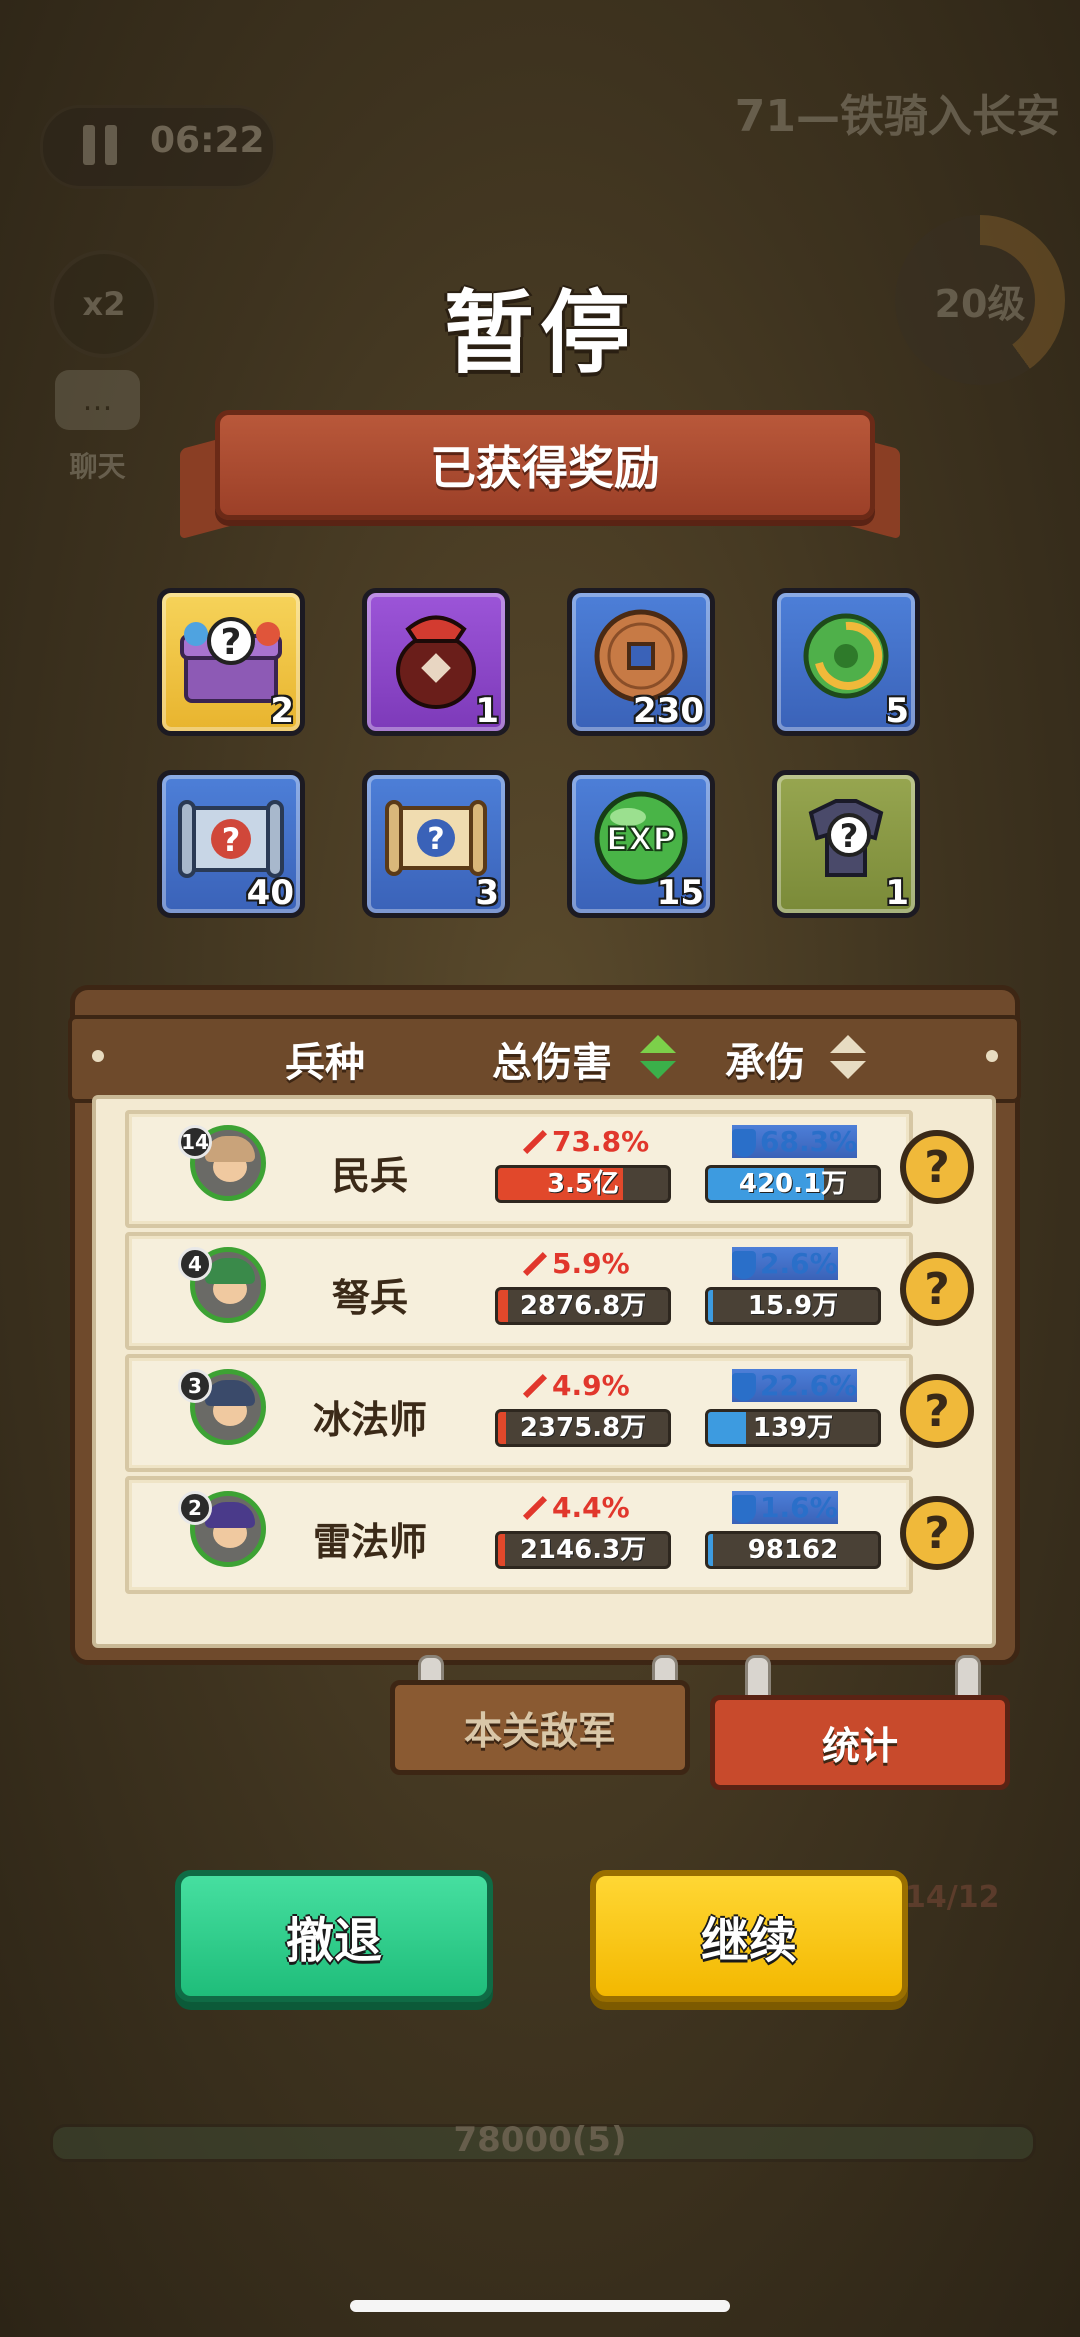  I want to click on reward-mystery-armor: ? 1, so click(846, 844).